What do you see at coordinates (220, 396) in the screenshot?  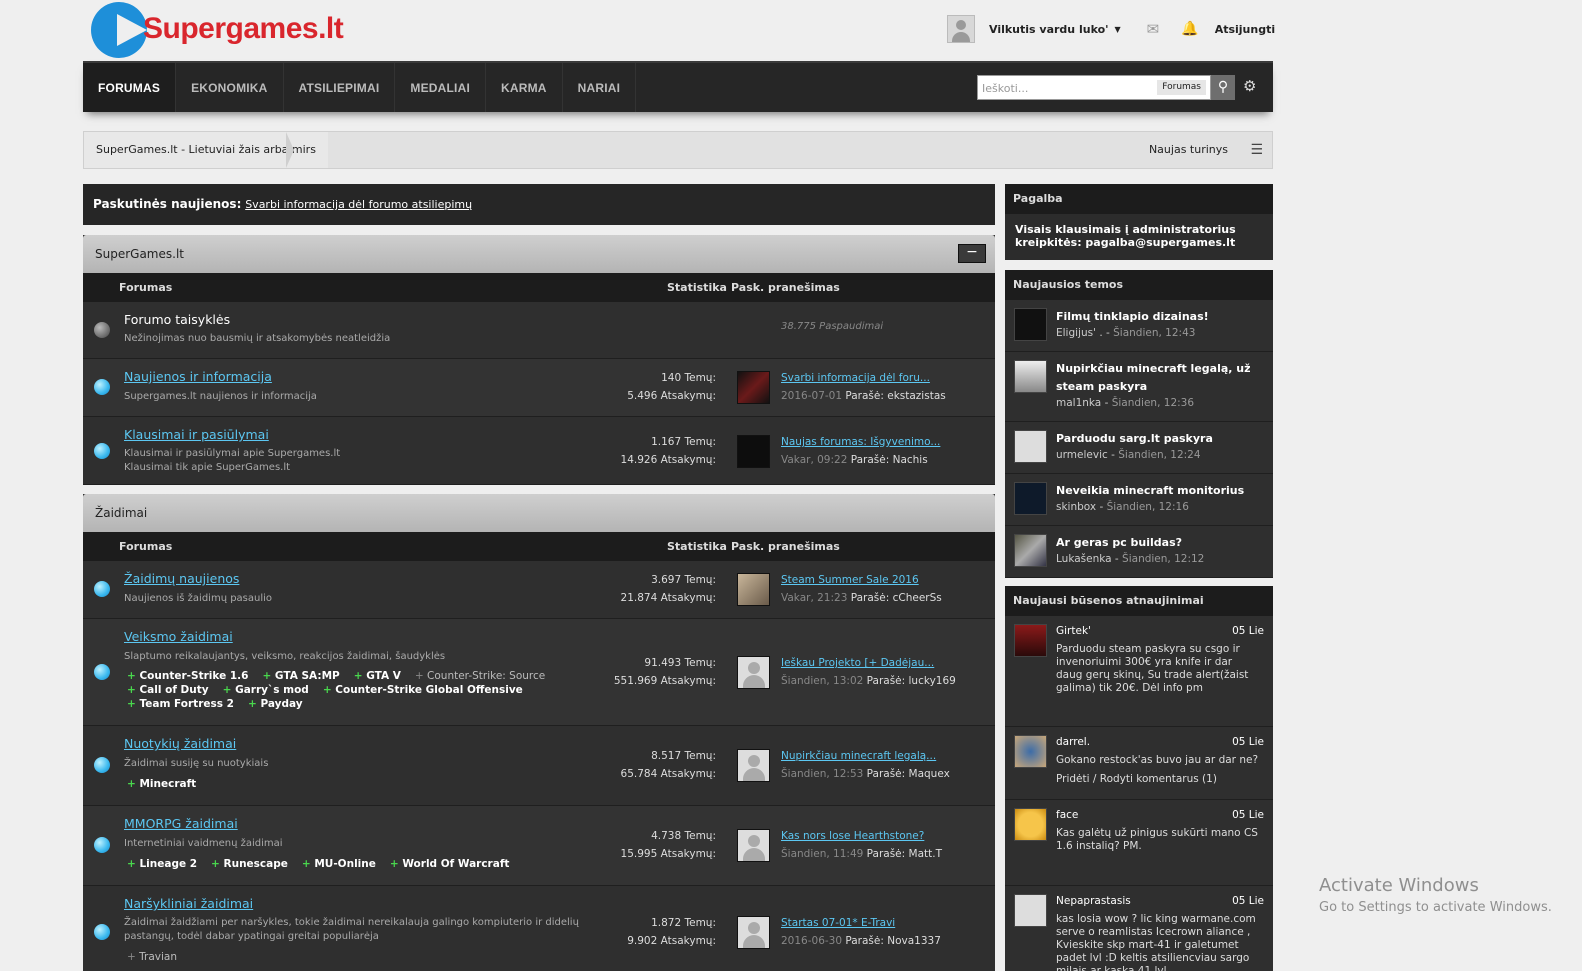 I see `forum-desc: Supergames.lt naujienos ir informacija` at bounding box center [220, 396].